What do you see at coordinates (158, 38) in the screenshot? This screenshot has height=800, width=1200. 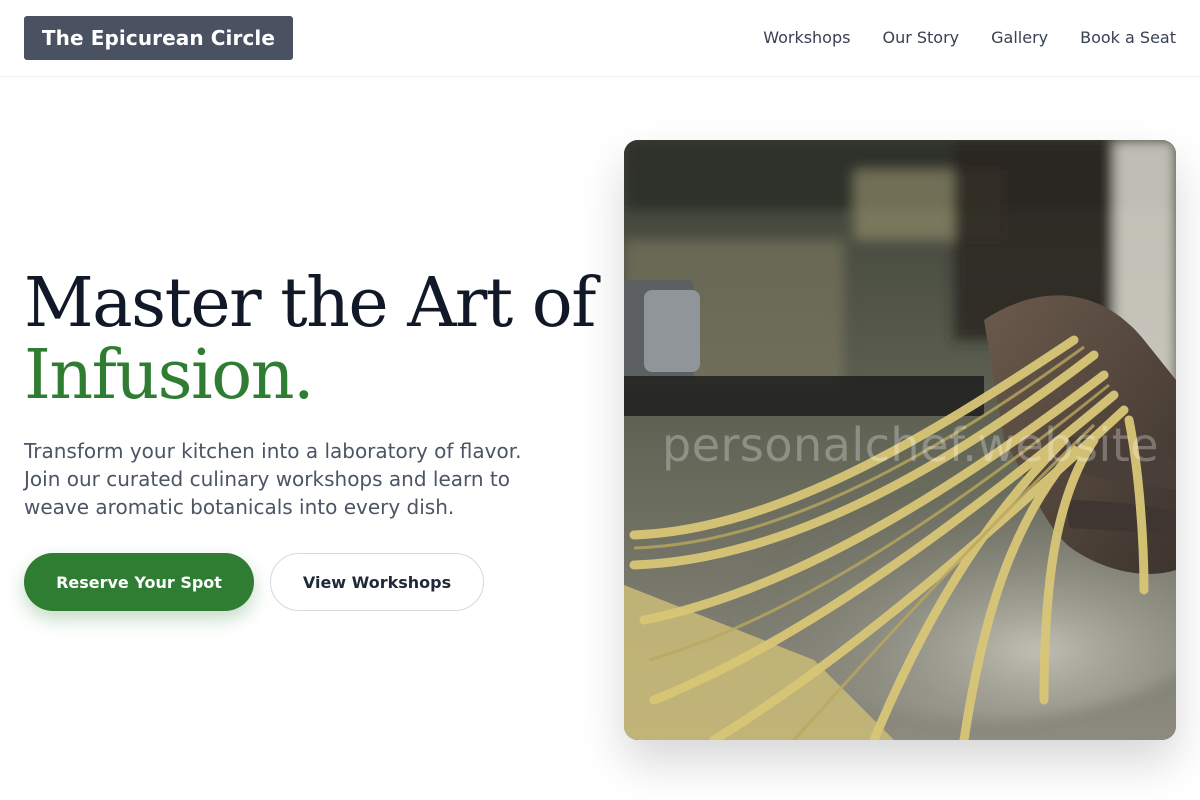 I see `brand-logo: The Epicurean Circle` at bounding box center [158, 38].